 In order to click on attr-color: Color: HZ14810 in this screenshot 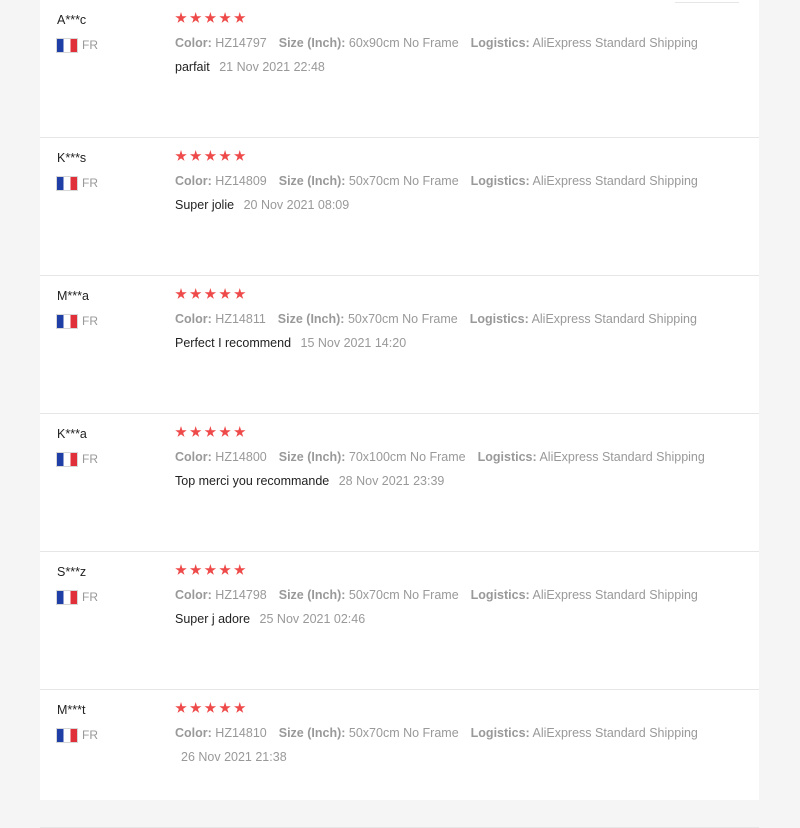, I will do `click(221, 735)`.